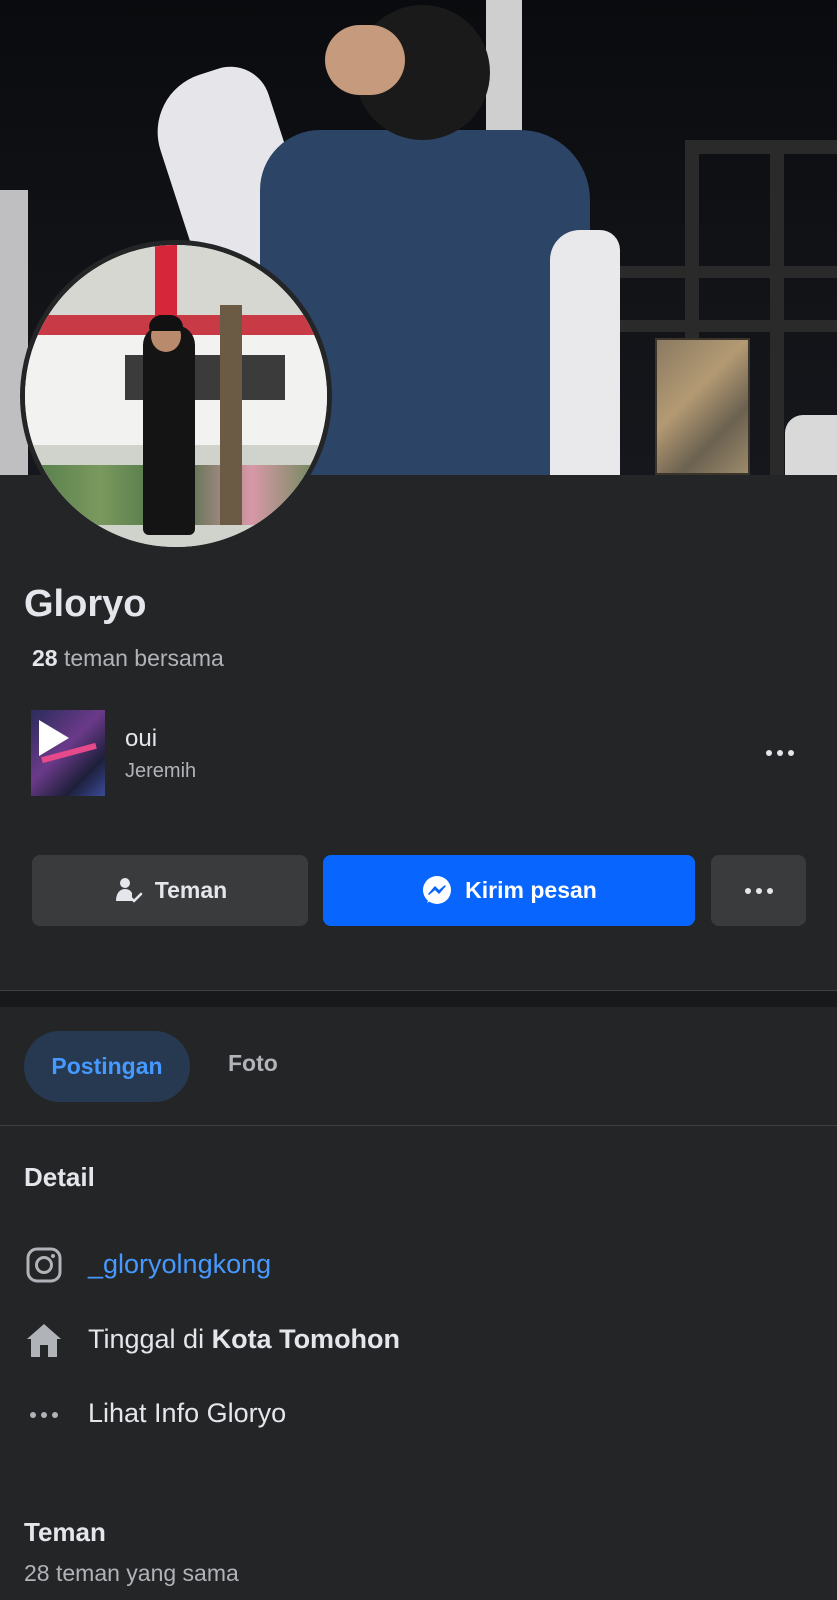  Describe the element at coordinates (811, 445) in the screenshot. I see `cover-chair` at that location.